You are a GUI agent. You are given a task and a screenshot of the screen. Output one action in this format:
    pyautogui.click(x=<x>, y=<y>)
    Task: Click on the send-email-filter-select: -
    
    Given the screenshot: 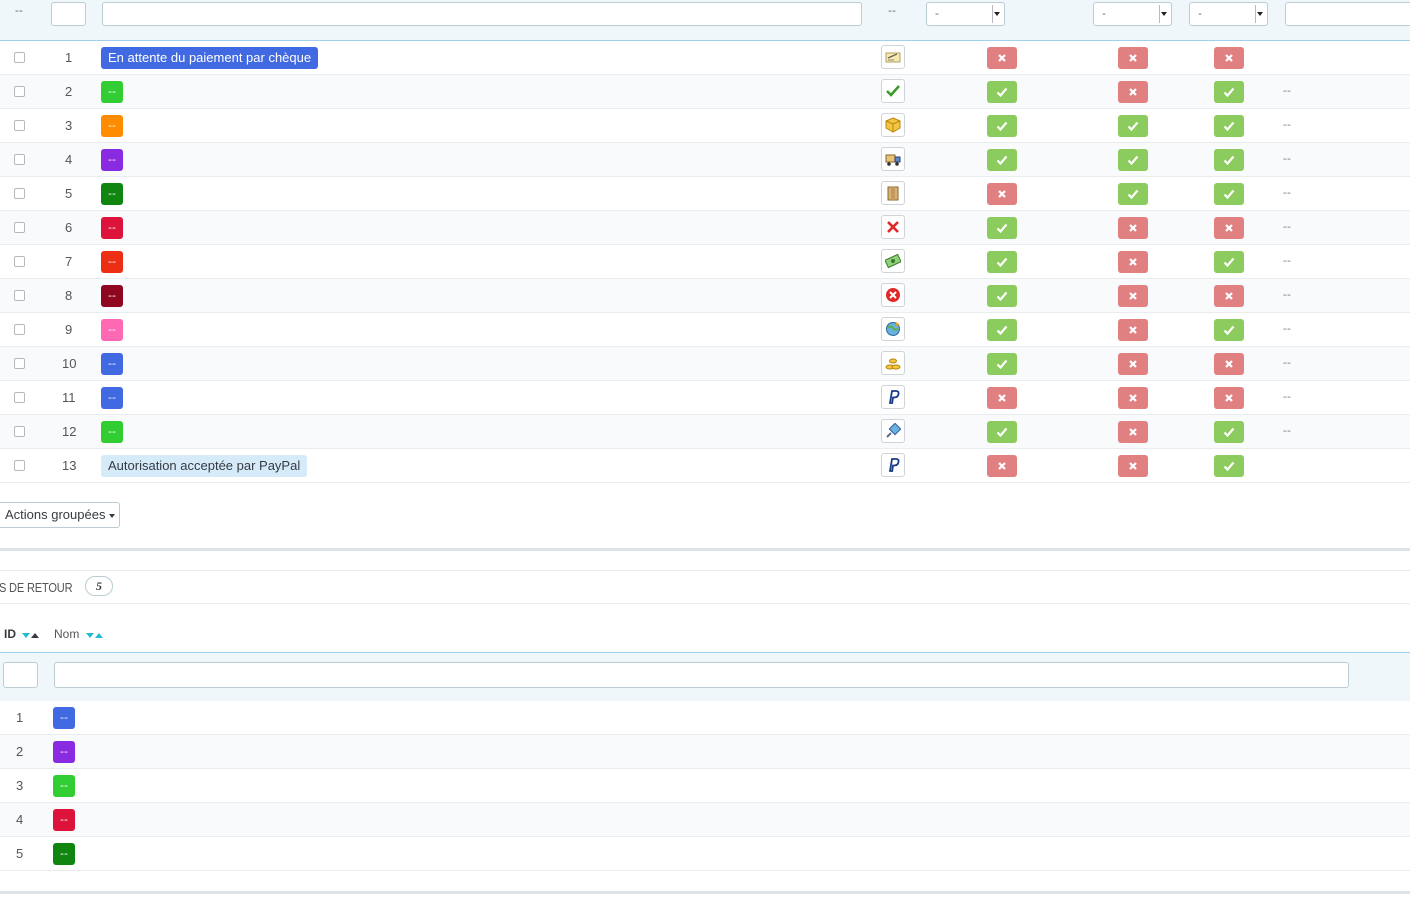 What is the action you would take?
    pyautogui.click(x=965, y=14)
    